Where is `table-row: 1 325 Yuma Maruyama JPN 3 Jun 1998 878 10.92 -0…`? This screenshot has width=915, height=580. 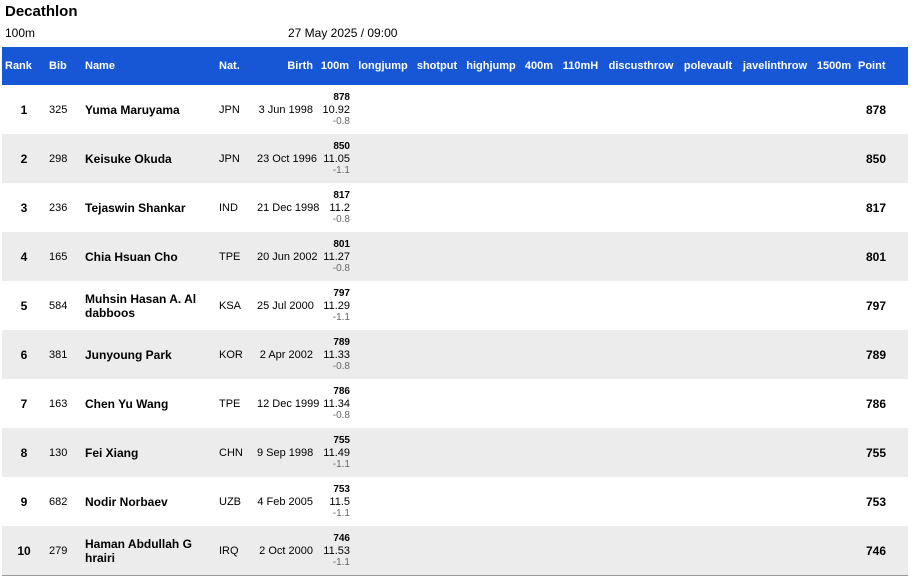
table-row: 1 325 Yuma Maruyama JPN 3 Jun 1998 878 10.92 -0… is located at coordinates (455, 109).